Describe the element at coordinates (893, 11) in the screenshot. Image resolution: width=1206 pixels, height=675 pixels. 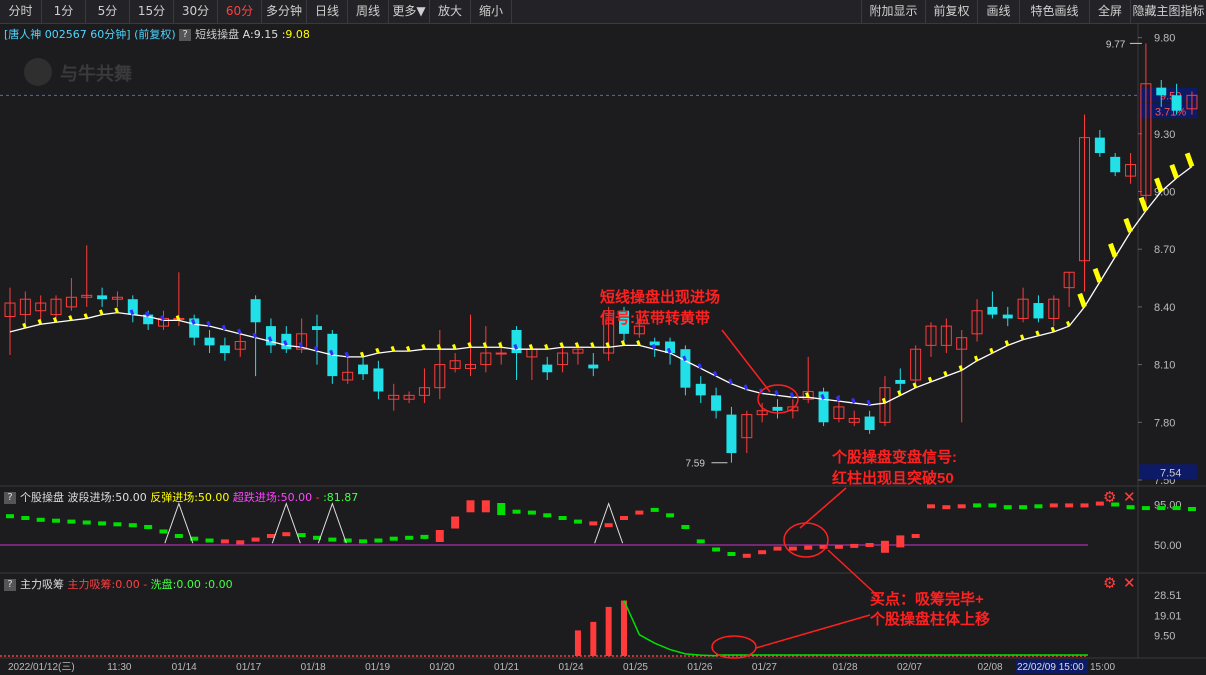
I see `toolbar-right-btn-0: 附加显示` at that location.